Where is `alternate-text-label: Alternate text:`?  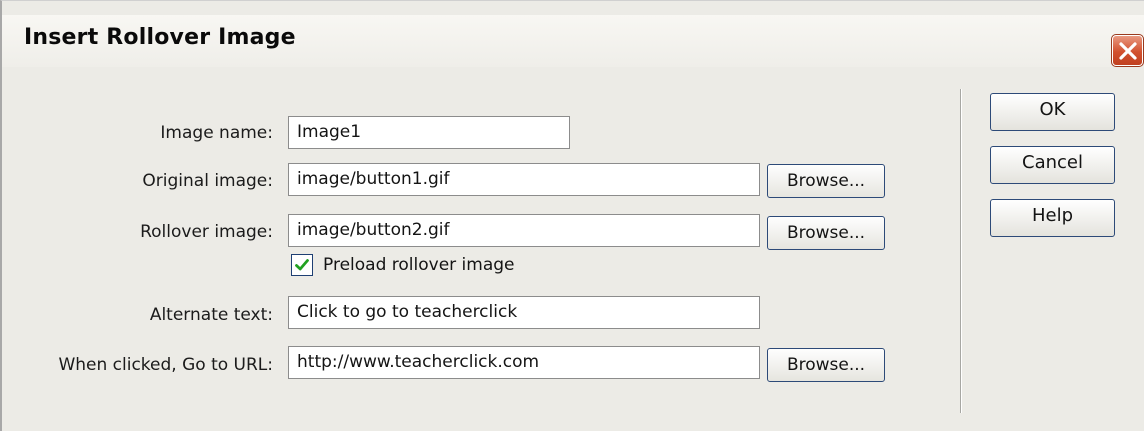
alternate-text-label: Alternate text: is located at coordinates (211, 315).